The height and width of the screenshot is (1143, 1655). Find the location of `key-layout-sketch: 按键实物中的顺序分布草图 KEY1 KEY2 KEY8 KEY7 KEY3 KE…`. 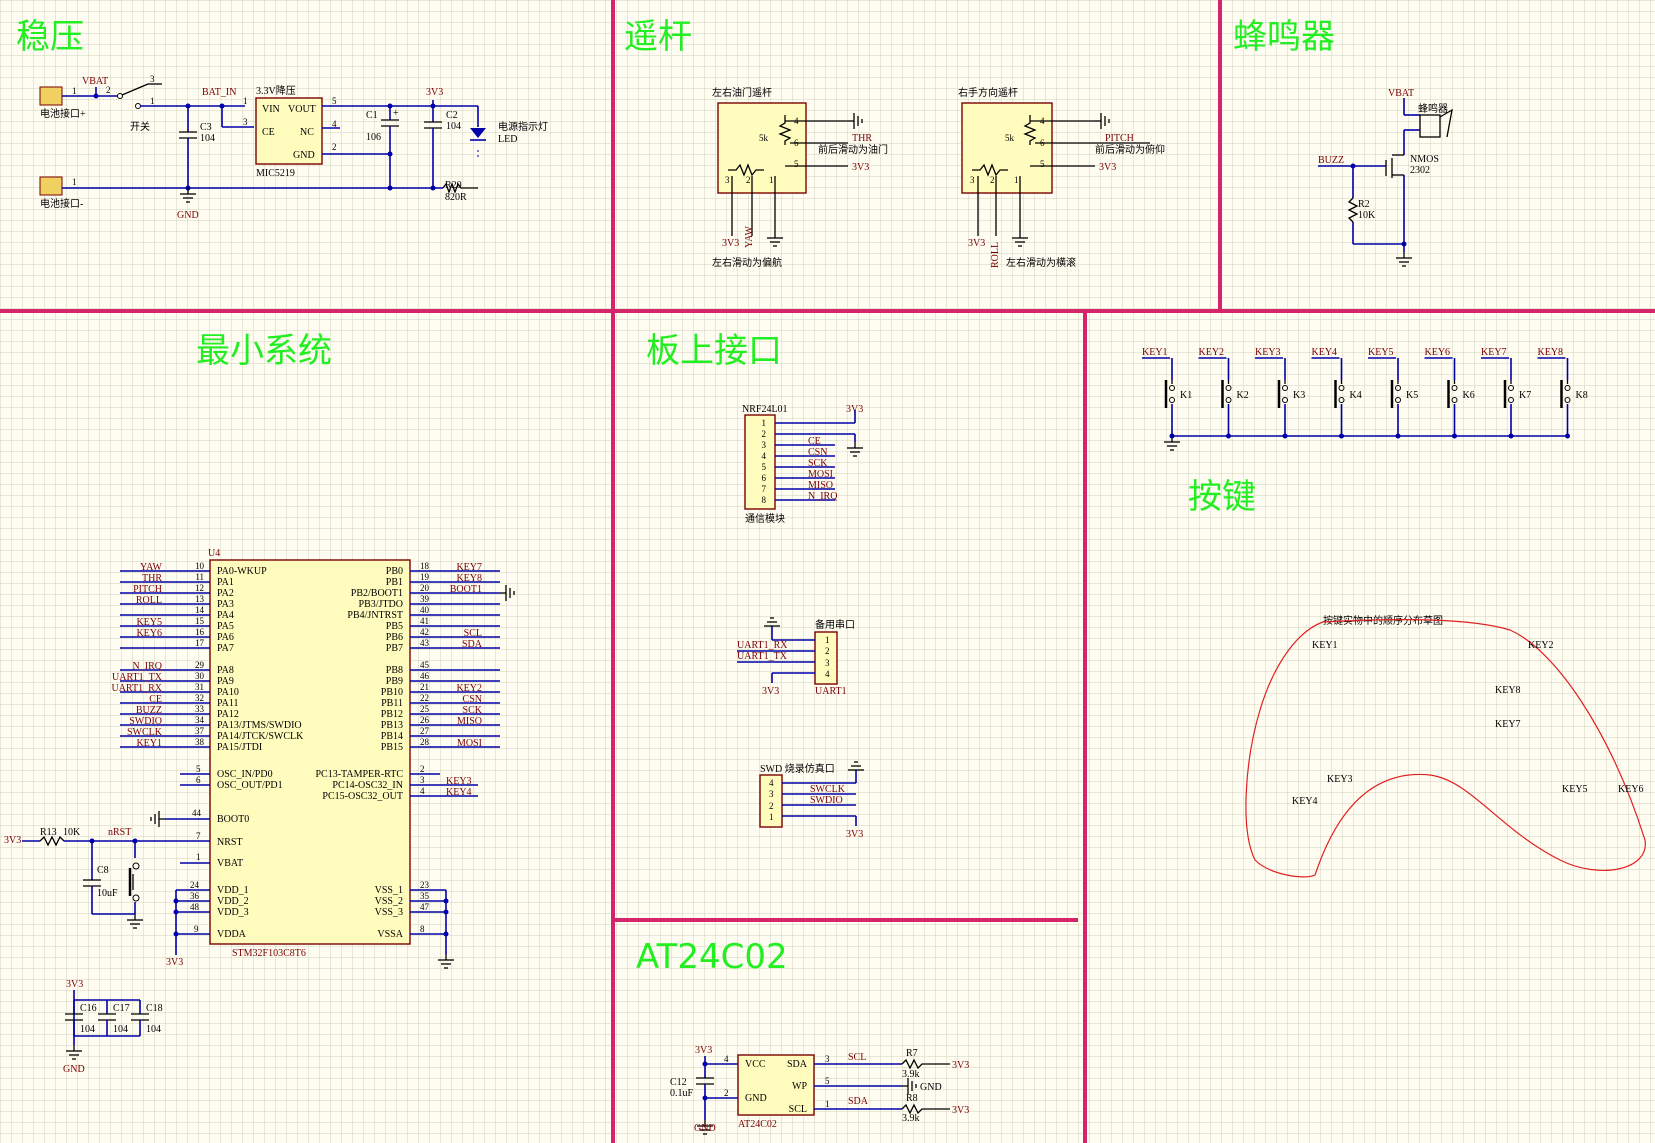

key-layout-sketch: 按键实物中的顺序分布草图 KEY1 KEY2 KEY8 KEY7 KEY3 KE… is located at coordinates (1445, 746).